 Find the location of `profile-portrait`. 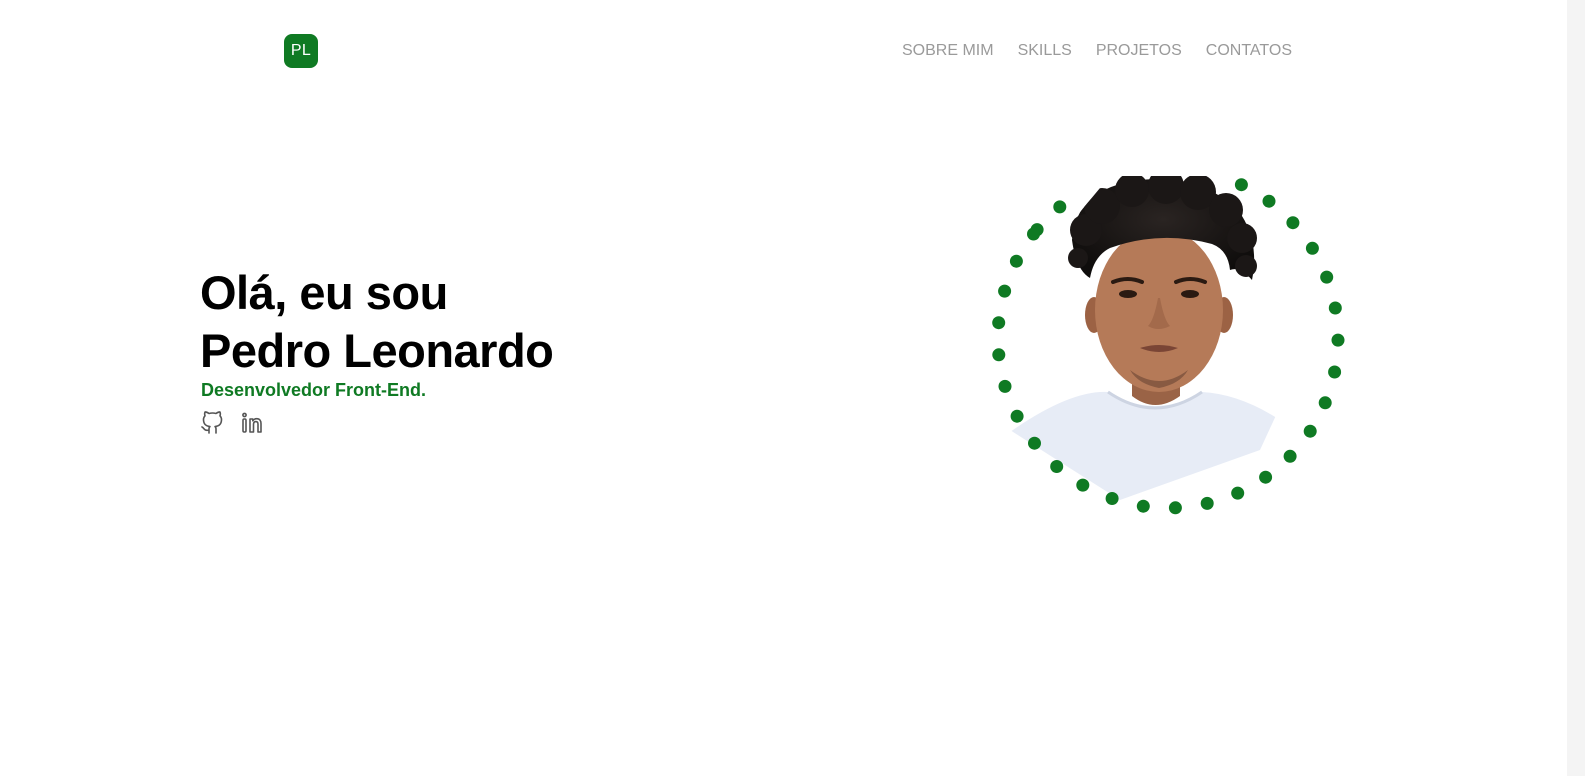

profile-portrait is located at coordinates (1170, 350).